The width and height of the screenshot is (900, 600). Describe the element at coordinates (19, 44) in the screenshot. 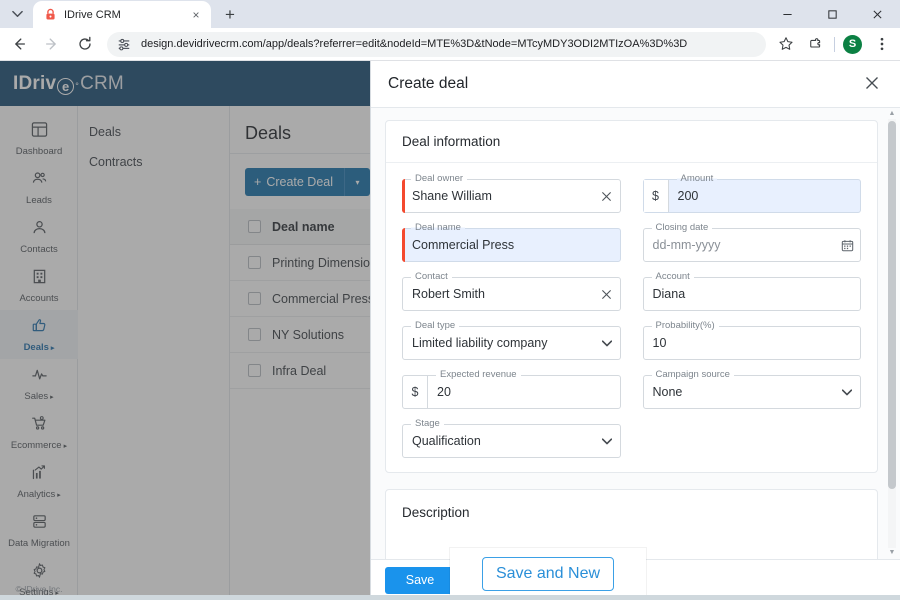

I see `back-button-icon` at that location.